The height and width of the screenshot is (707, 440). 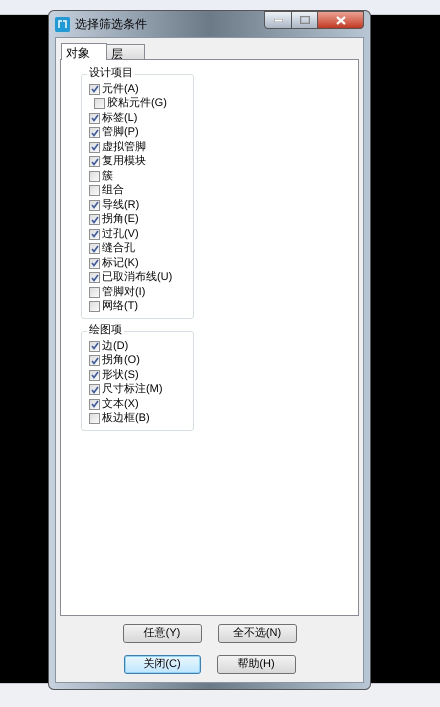 What do you see at coordinates (162, 664) in the screenshot?
I see `dialog-button: 关闭(C)` at bounding box center [162, 664].